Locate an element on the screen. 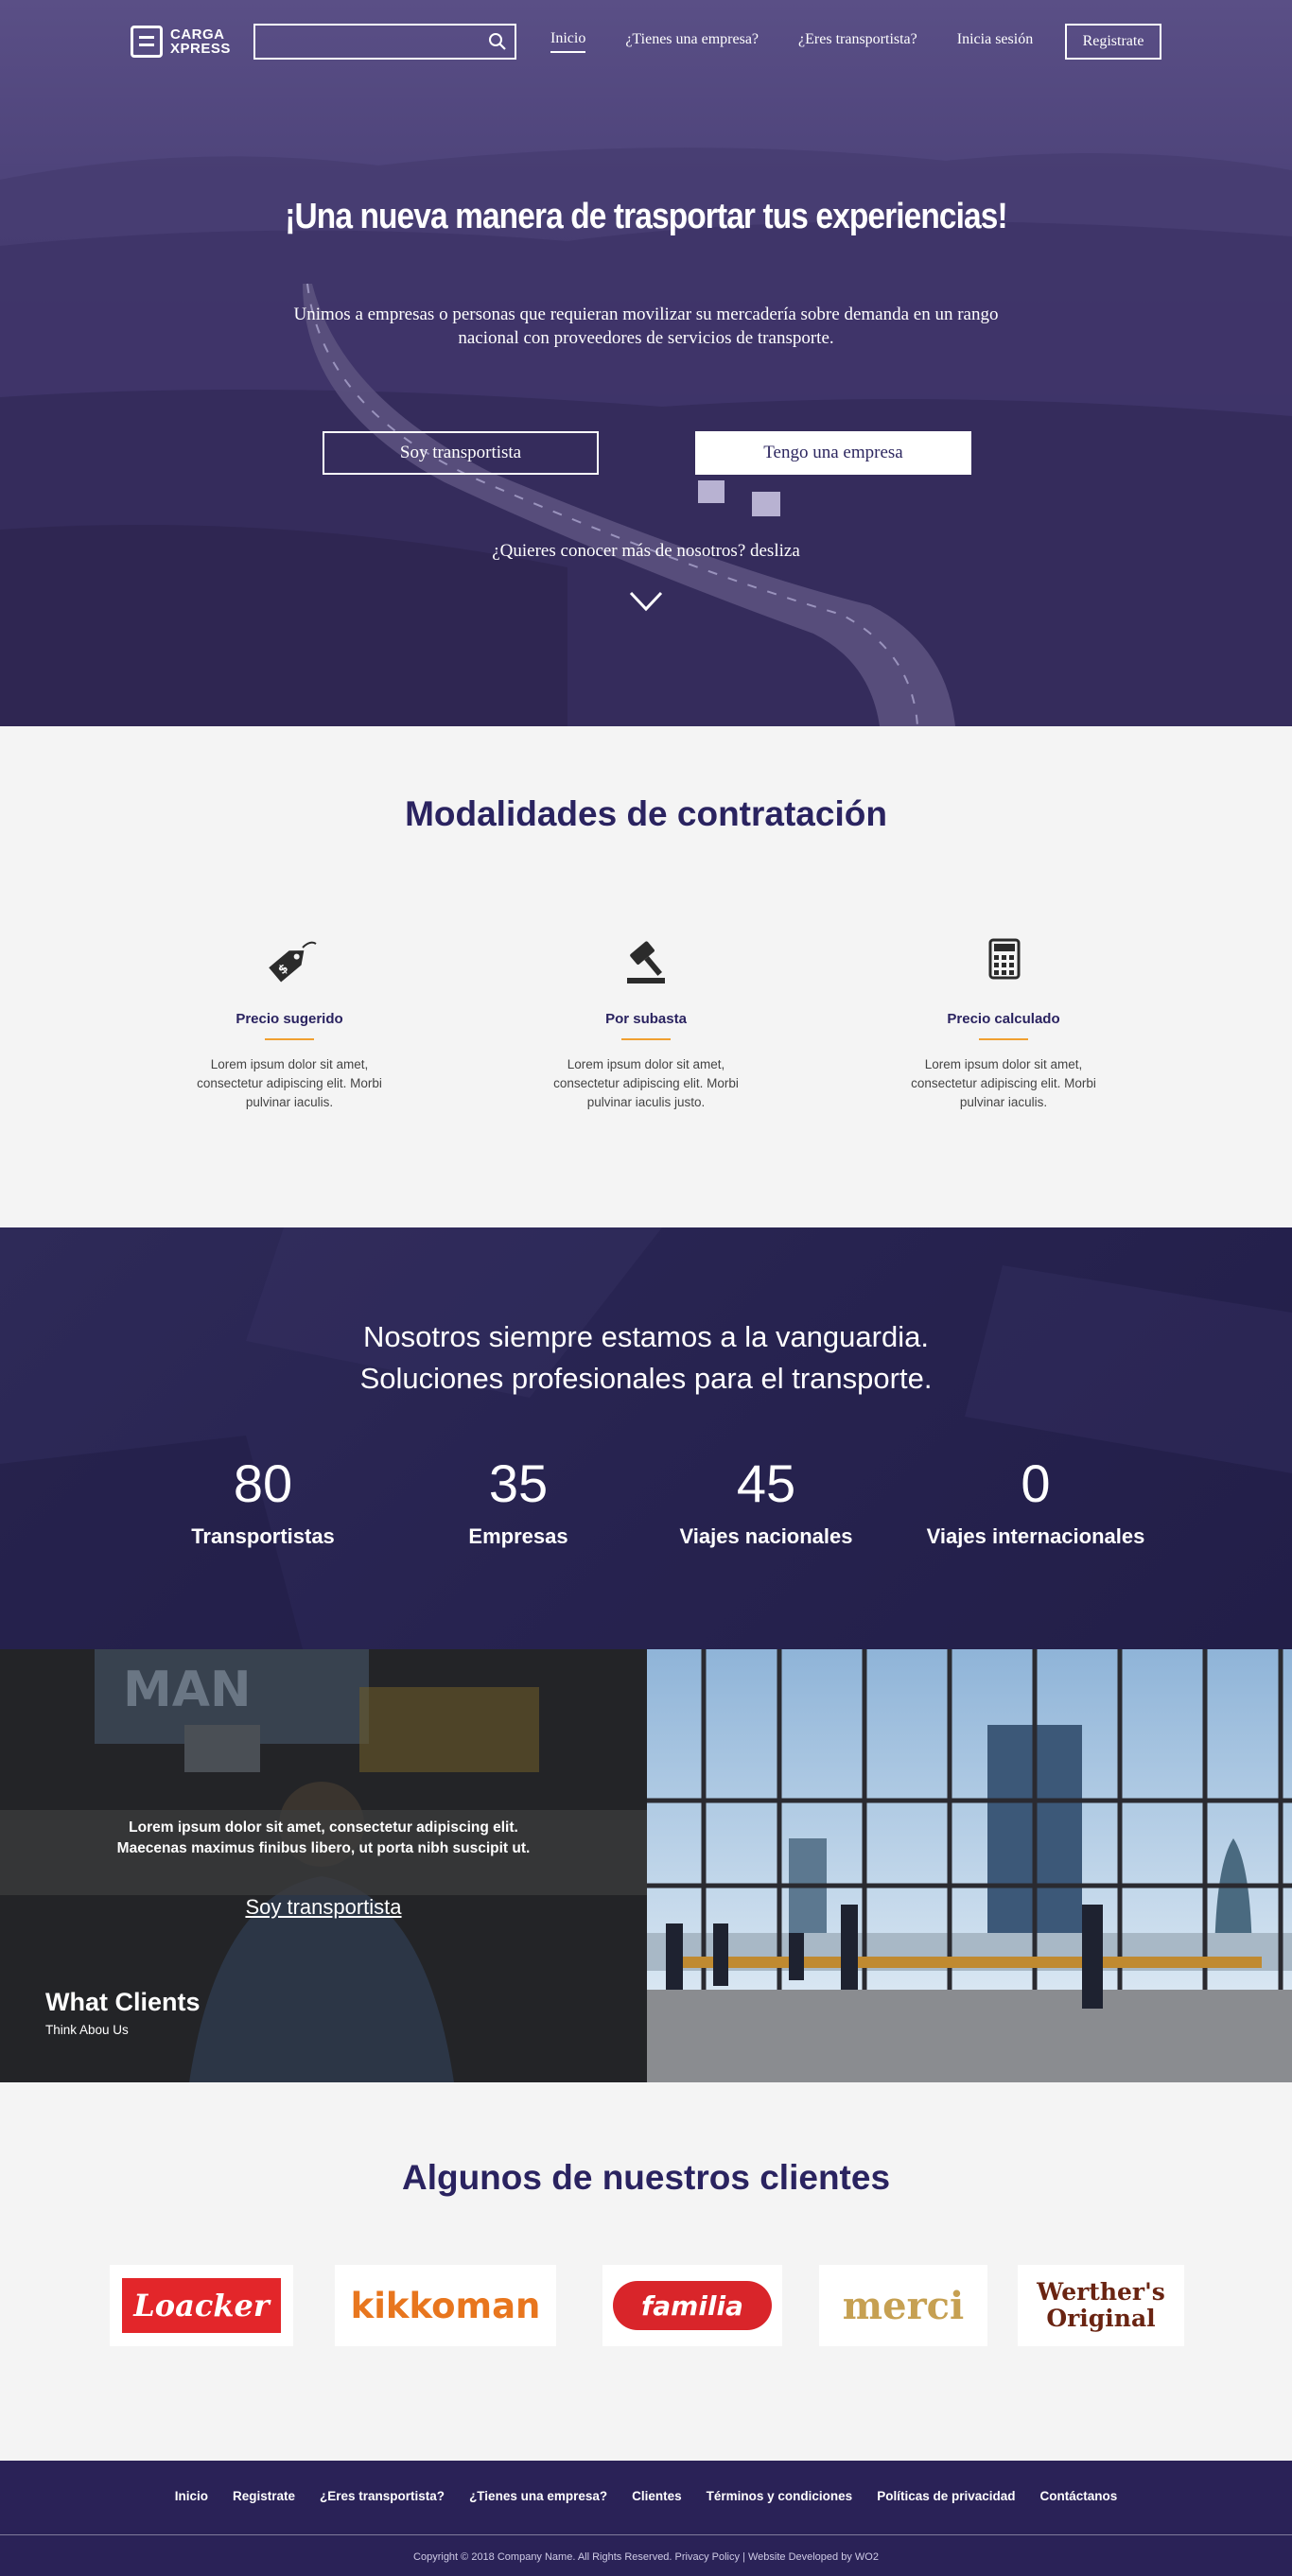  client-logo-werthers: Werther's Original is located at coordinates (1101, 2305).